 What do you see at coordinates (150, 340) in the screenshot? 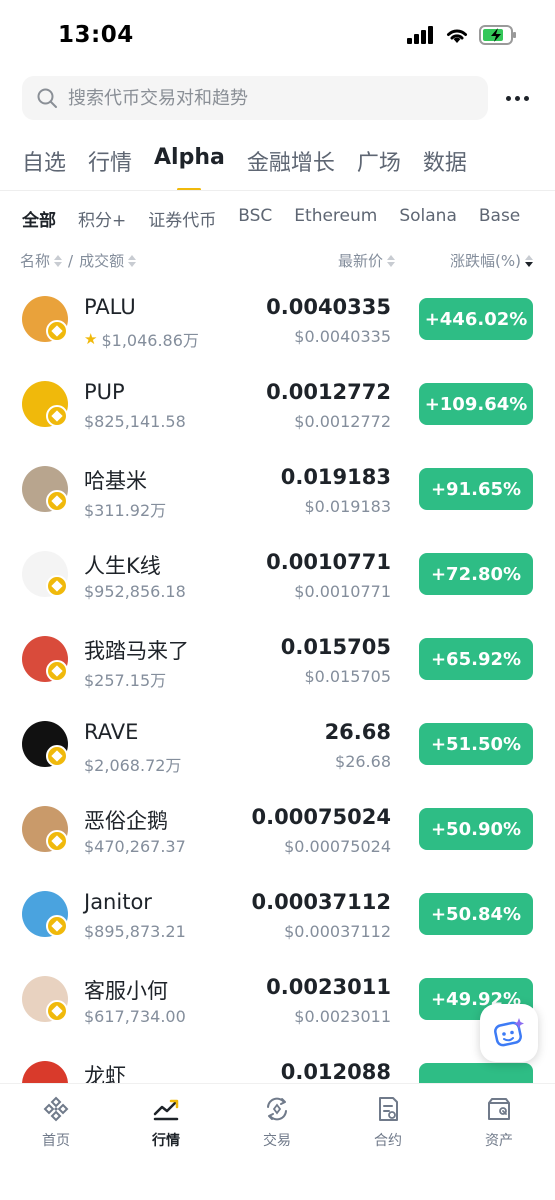
I see `token-volume-value: $1,046.86万` at bounding box center [150, 340].